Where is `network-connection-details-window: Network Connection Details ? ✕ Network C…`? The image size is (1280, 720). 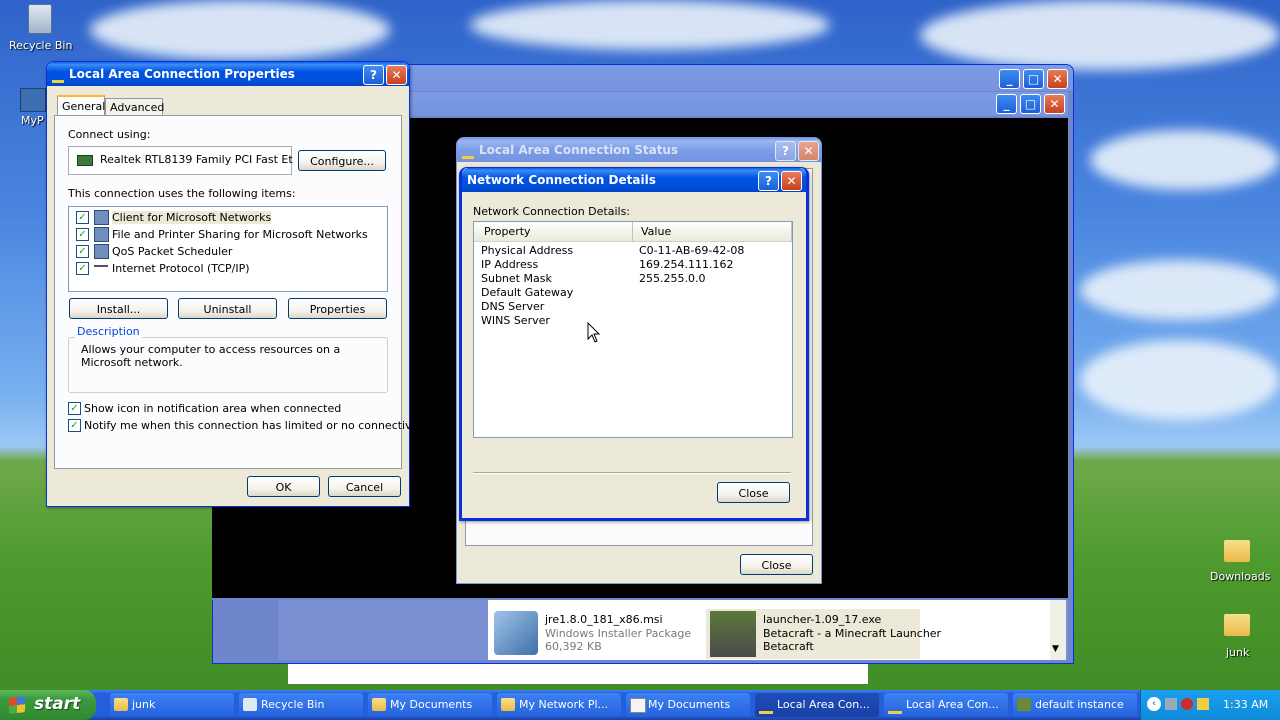 network-connection-details-window: Network Connection Details ? ✕ Network C… is located at coordinates (634, 344).